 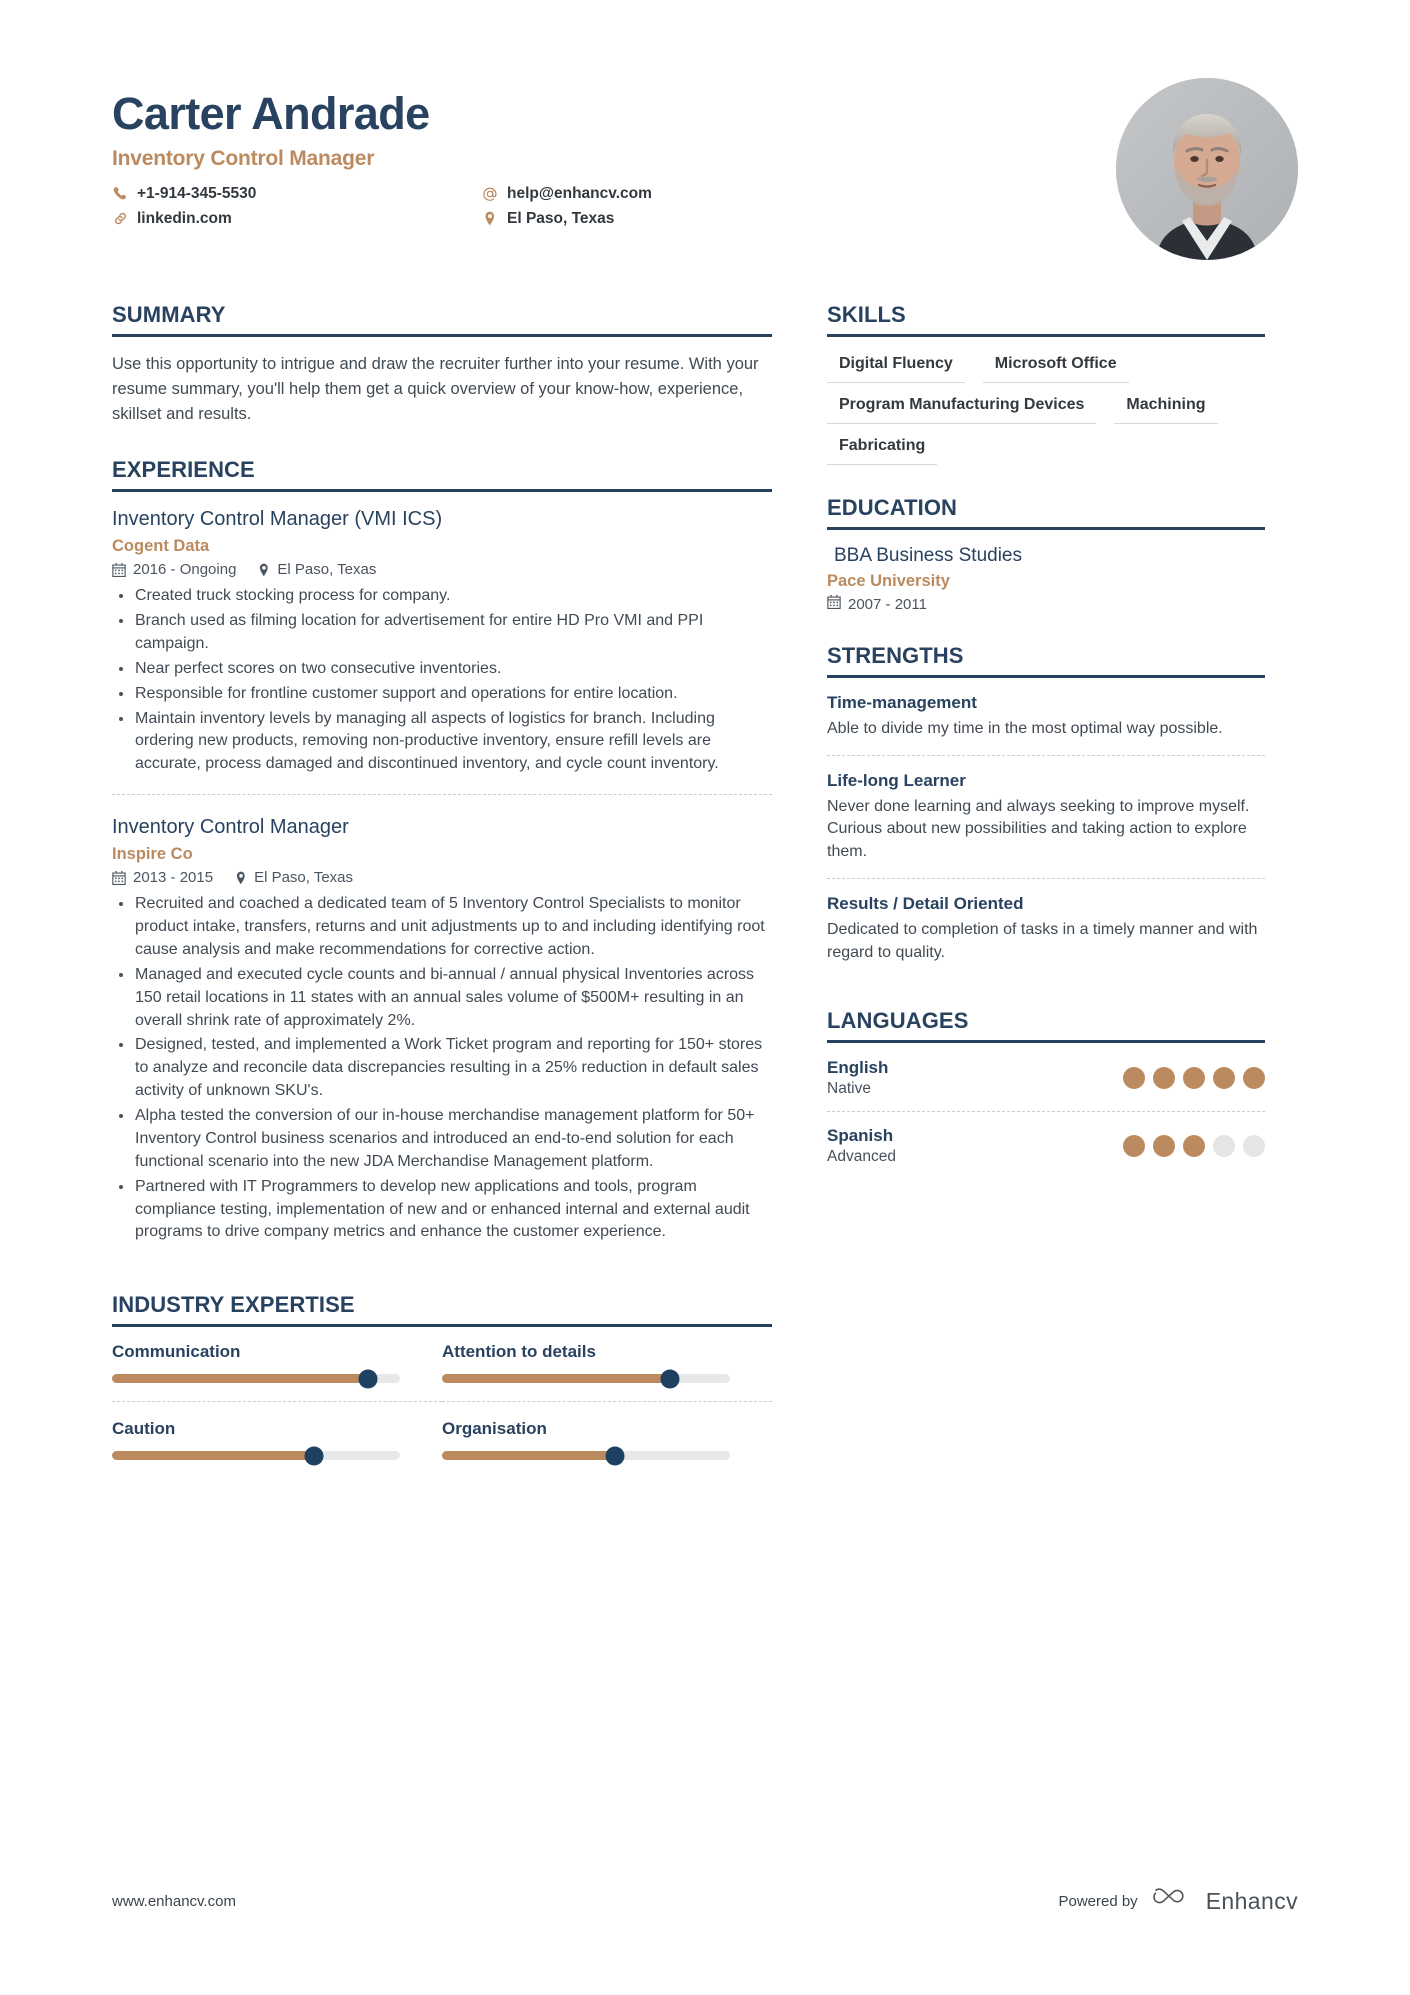 What do you see at coordinates (887, 604) in the screenshot?
I see `education-dates-text: 2007 - 2011` at bounding box center [887, 604].